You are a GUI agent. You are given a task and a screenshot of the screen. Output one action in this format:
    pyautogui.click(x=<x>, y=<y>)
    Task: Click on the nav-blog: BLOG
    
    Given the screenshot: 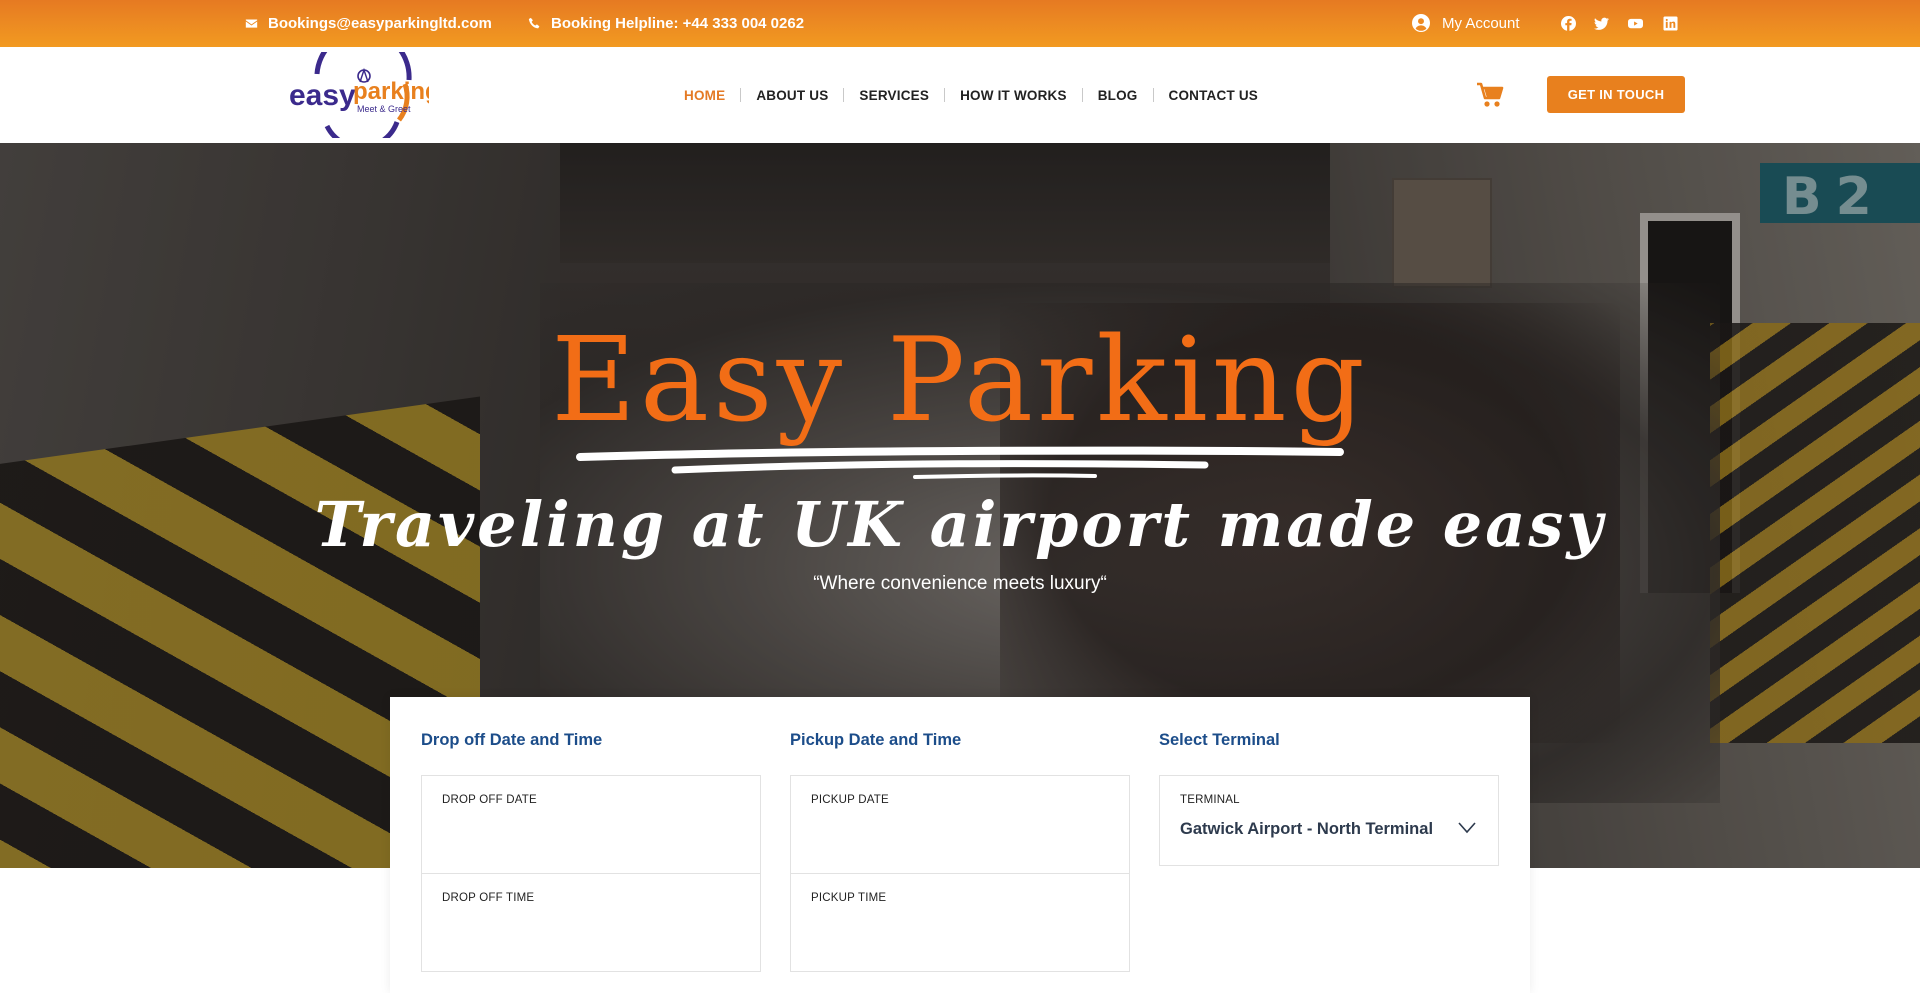 What is the action you would take?
    pyautogui.click(x=1118, y=95)
    